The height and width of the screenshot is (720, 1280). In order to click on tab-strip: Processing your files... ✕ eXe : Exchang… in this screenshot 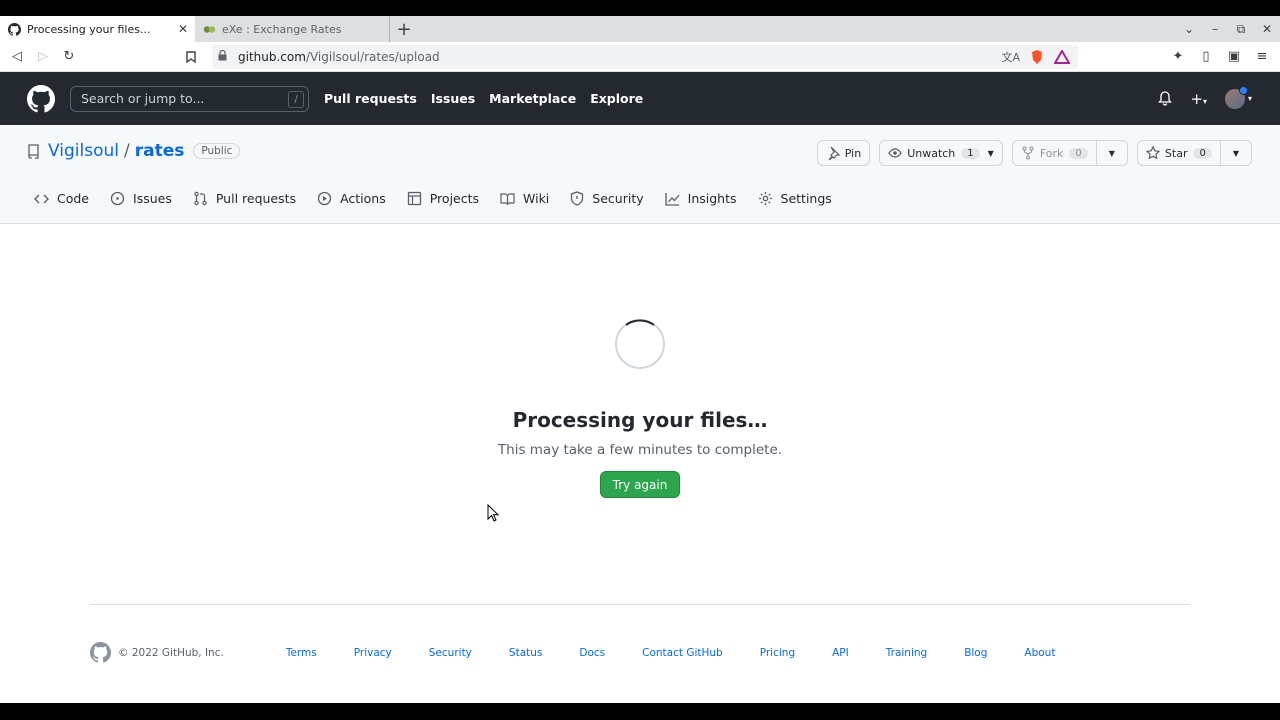, I will do `click(640, 29)`.